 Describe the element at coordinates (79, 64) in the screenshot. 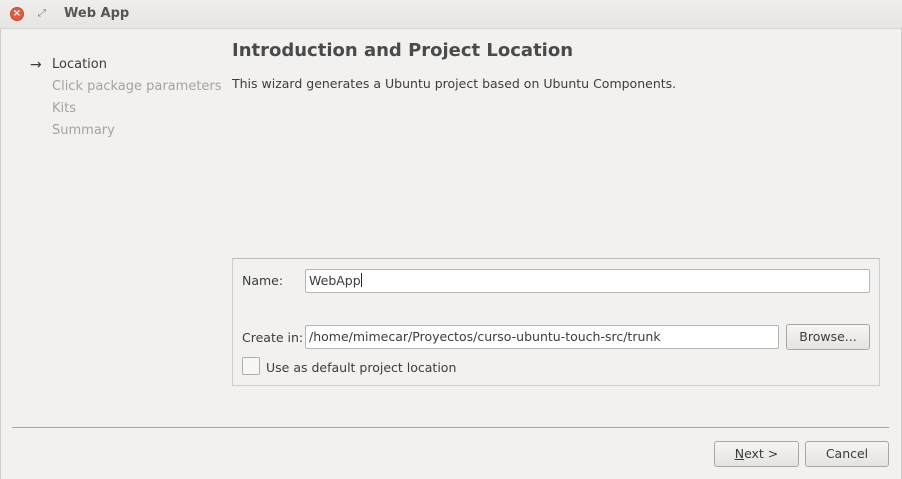

I see `step-label: Location` at that location.